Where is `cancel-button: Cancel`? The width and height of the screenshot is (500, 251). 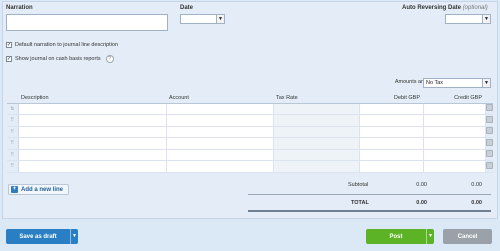 cancel-button: Cancel is located at coordinates (467, 236).